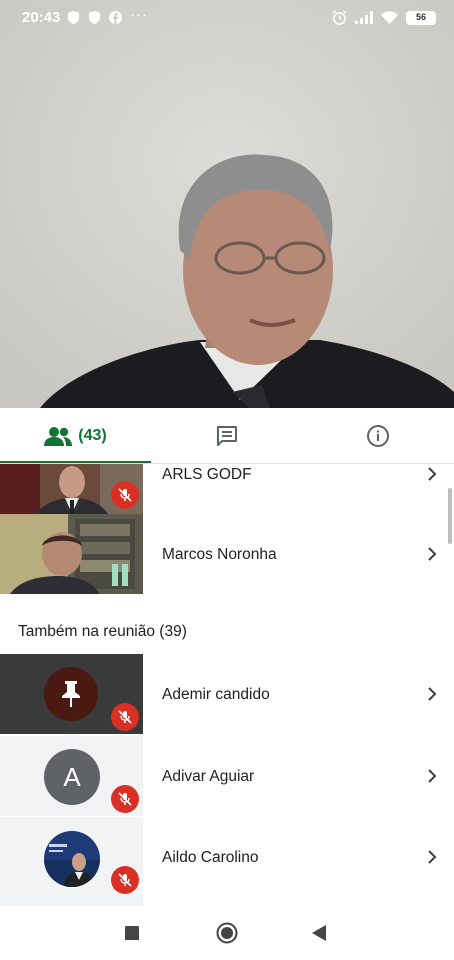 This screenshot has height=960, width=454. I want to click on tab-info, so click(378, 436).